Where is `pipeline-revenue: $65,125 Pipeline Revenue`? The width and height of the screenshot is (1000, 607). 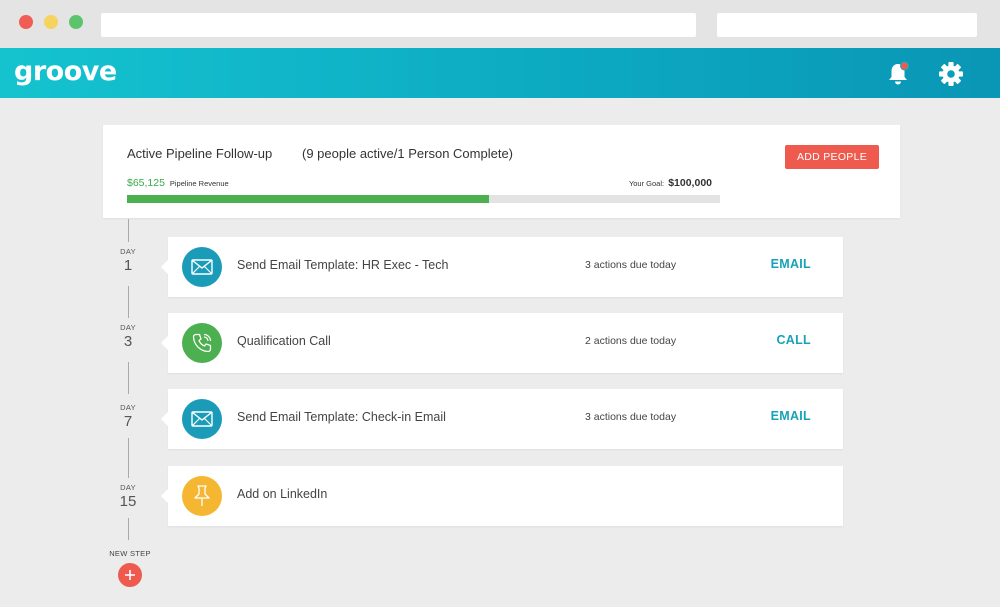 pipeline-revenue: $65,125 Pipeline Revenue is located at coordinates (178, 183).